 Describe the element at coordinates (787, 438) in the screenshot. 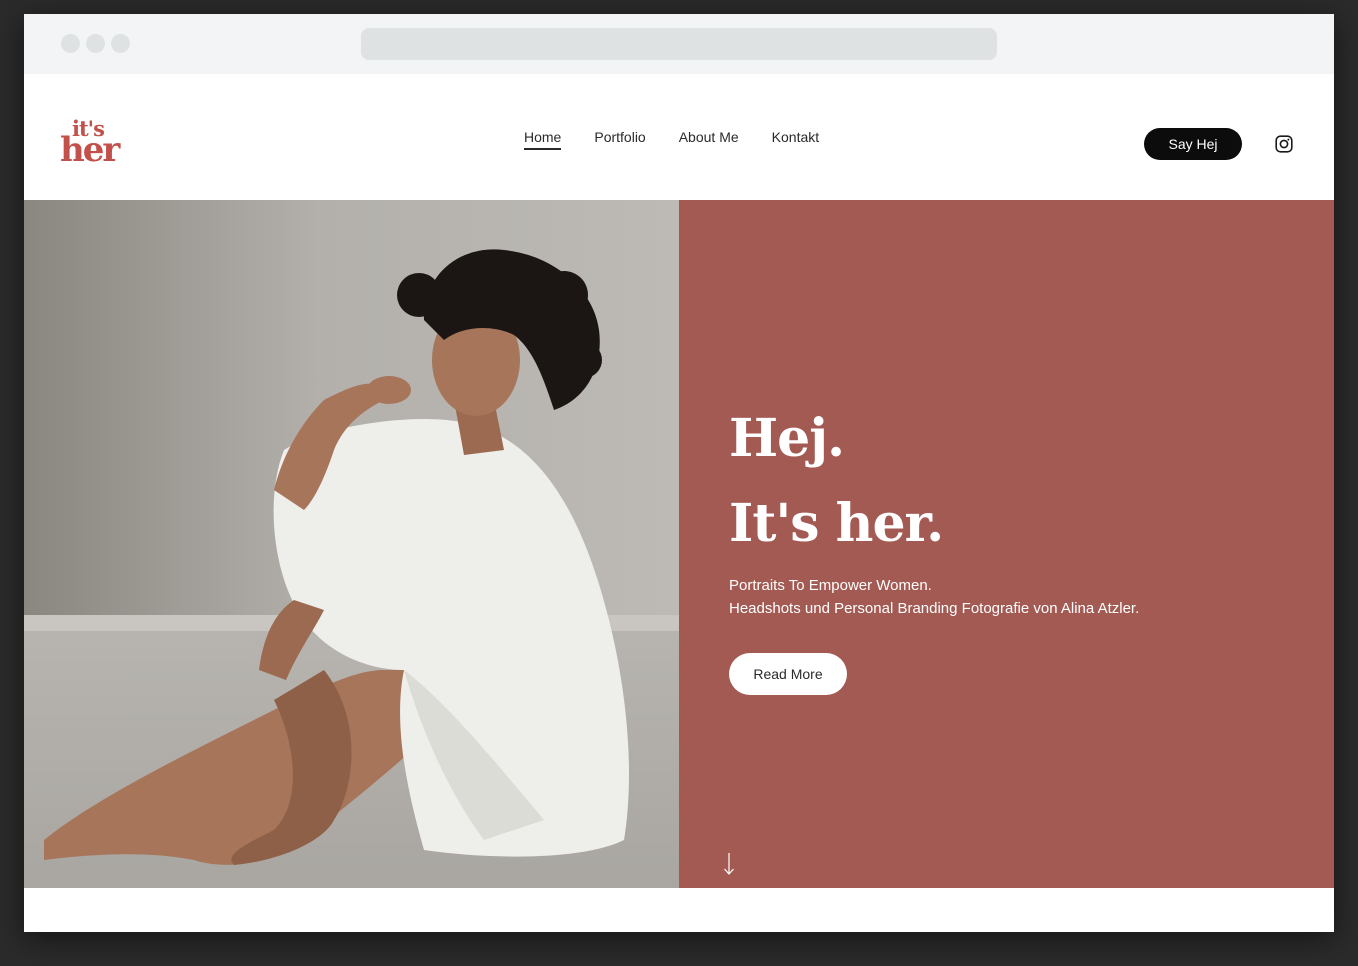

I see `hero-heading-line1: Hej.` at that location.